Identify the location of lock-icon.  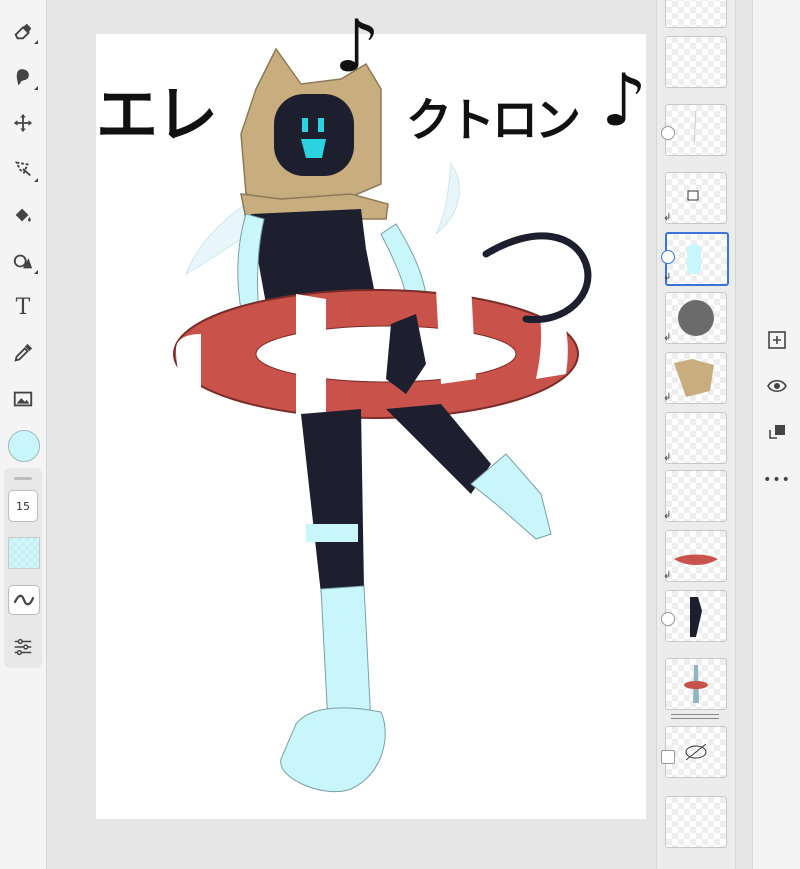
(693, 195).